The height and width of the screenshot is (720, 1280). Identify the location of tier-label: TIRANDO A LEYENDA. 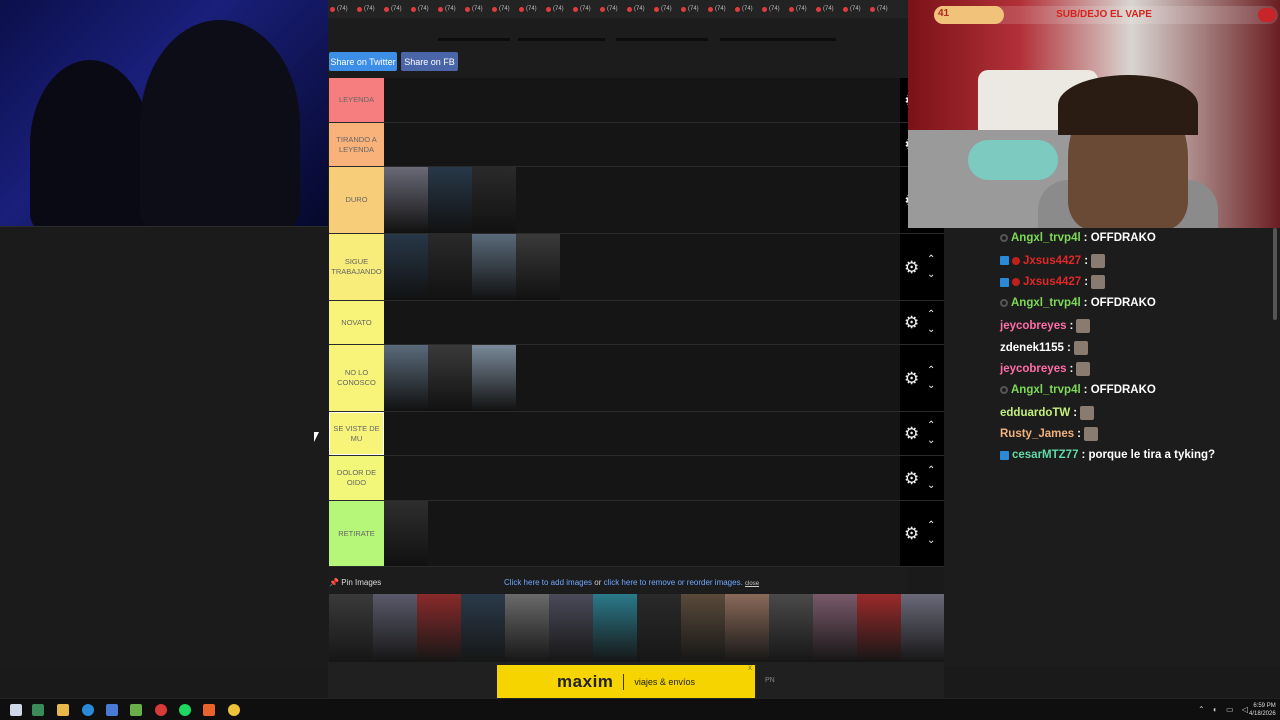
(356, 144).